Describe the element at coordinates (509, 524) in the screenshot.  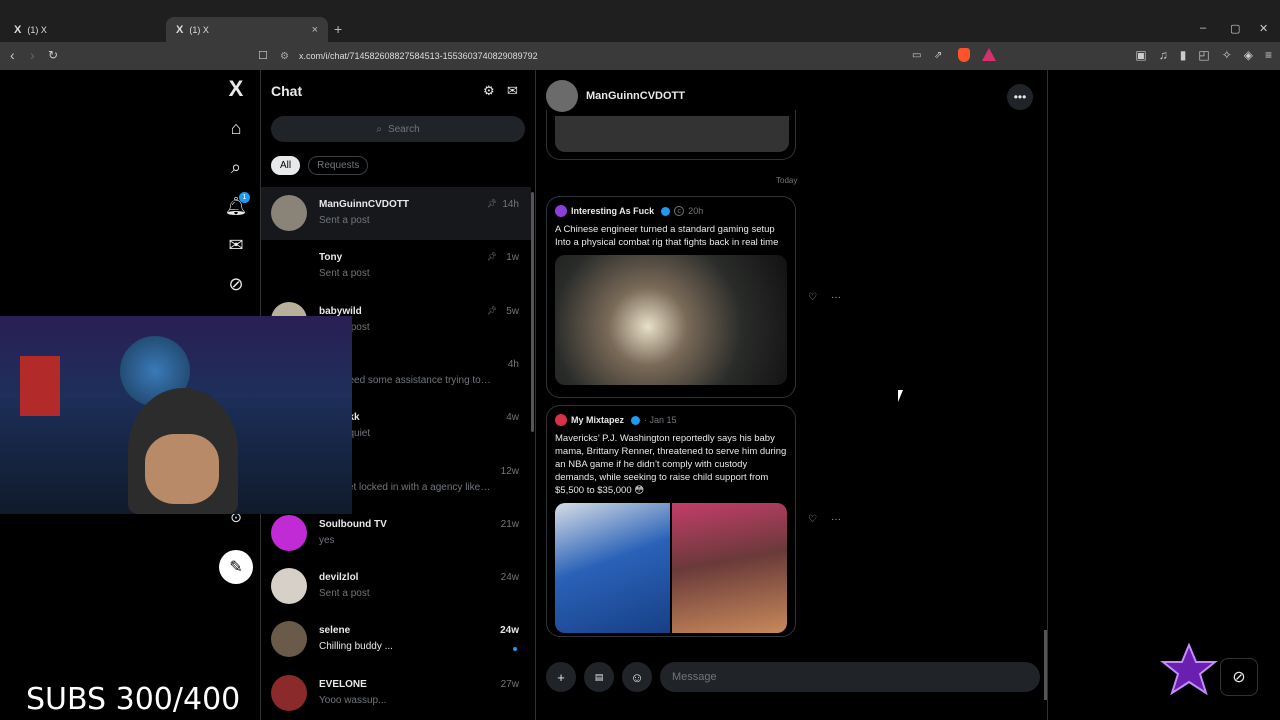
I see `conversation-time: 21w` at that location.